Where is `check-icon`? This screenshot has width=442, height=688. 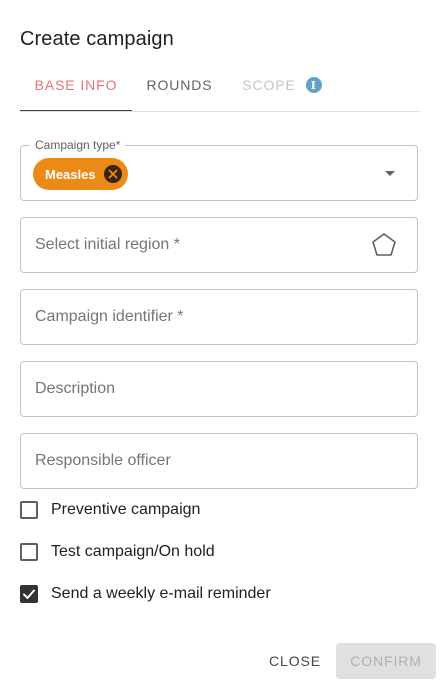
check-icon is located at coordinates (29, 594).